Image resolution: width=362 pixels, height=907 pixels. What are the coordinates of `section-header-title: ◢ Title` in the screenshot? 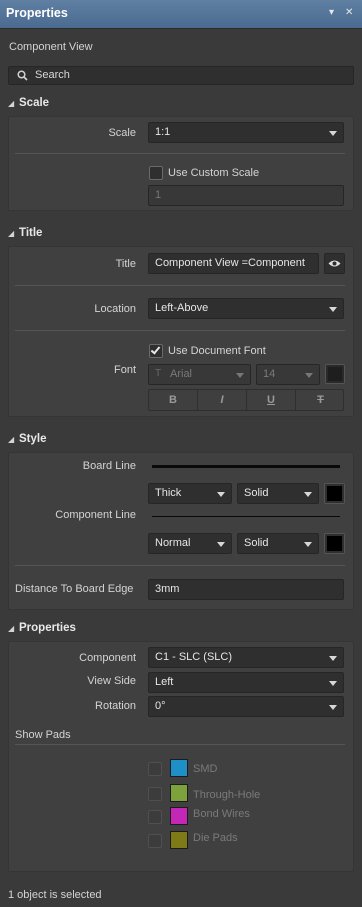 It's located at (181, 235).